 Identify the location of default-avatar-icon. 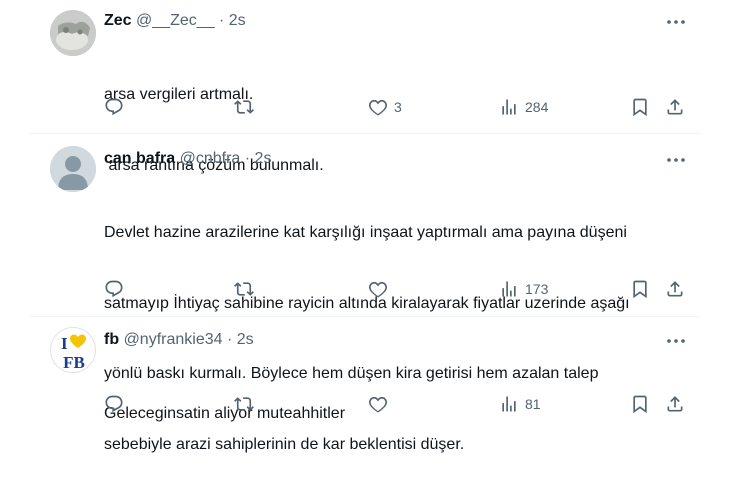
(73, 169).